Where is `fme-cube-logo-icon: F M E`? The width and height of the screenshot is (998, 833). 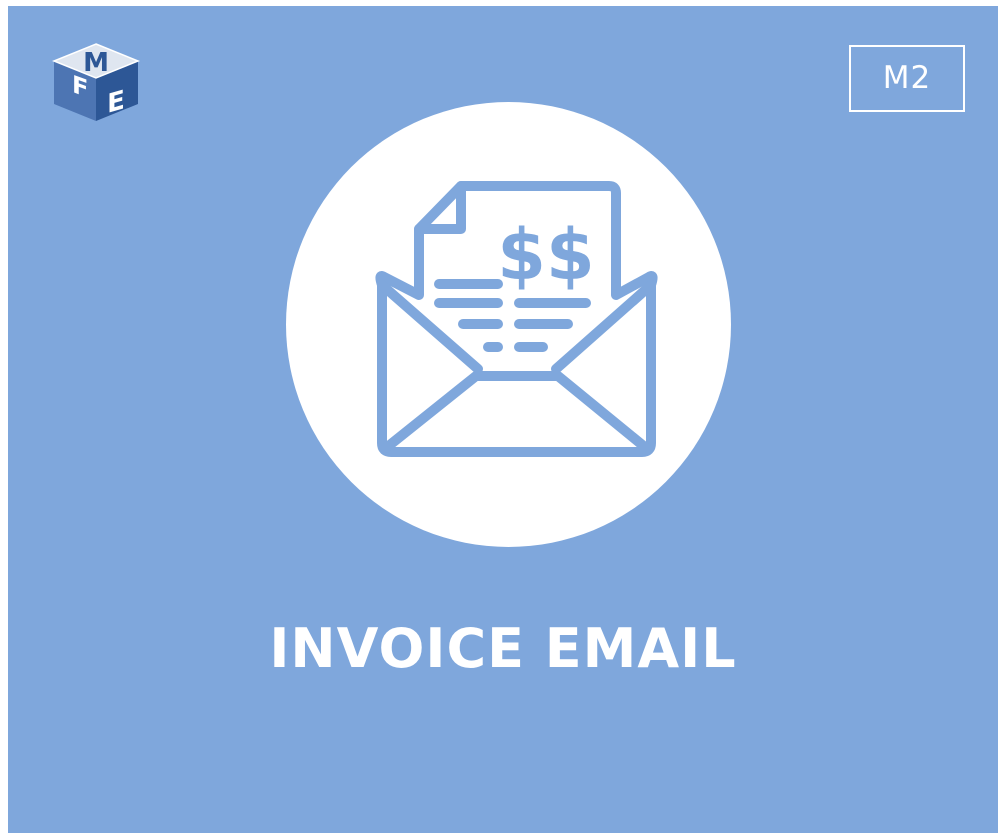 fme-cube-logo-icon: F M E is located at coordinates (96, 82).